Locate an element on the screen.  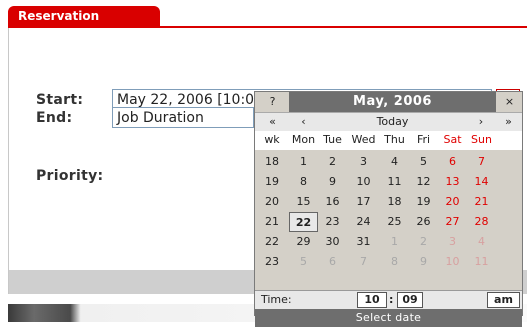
week-number: 21 is located at coordinates (272, 221).